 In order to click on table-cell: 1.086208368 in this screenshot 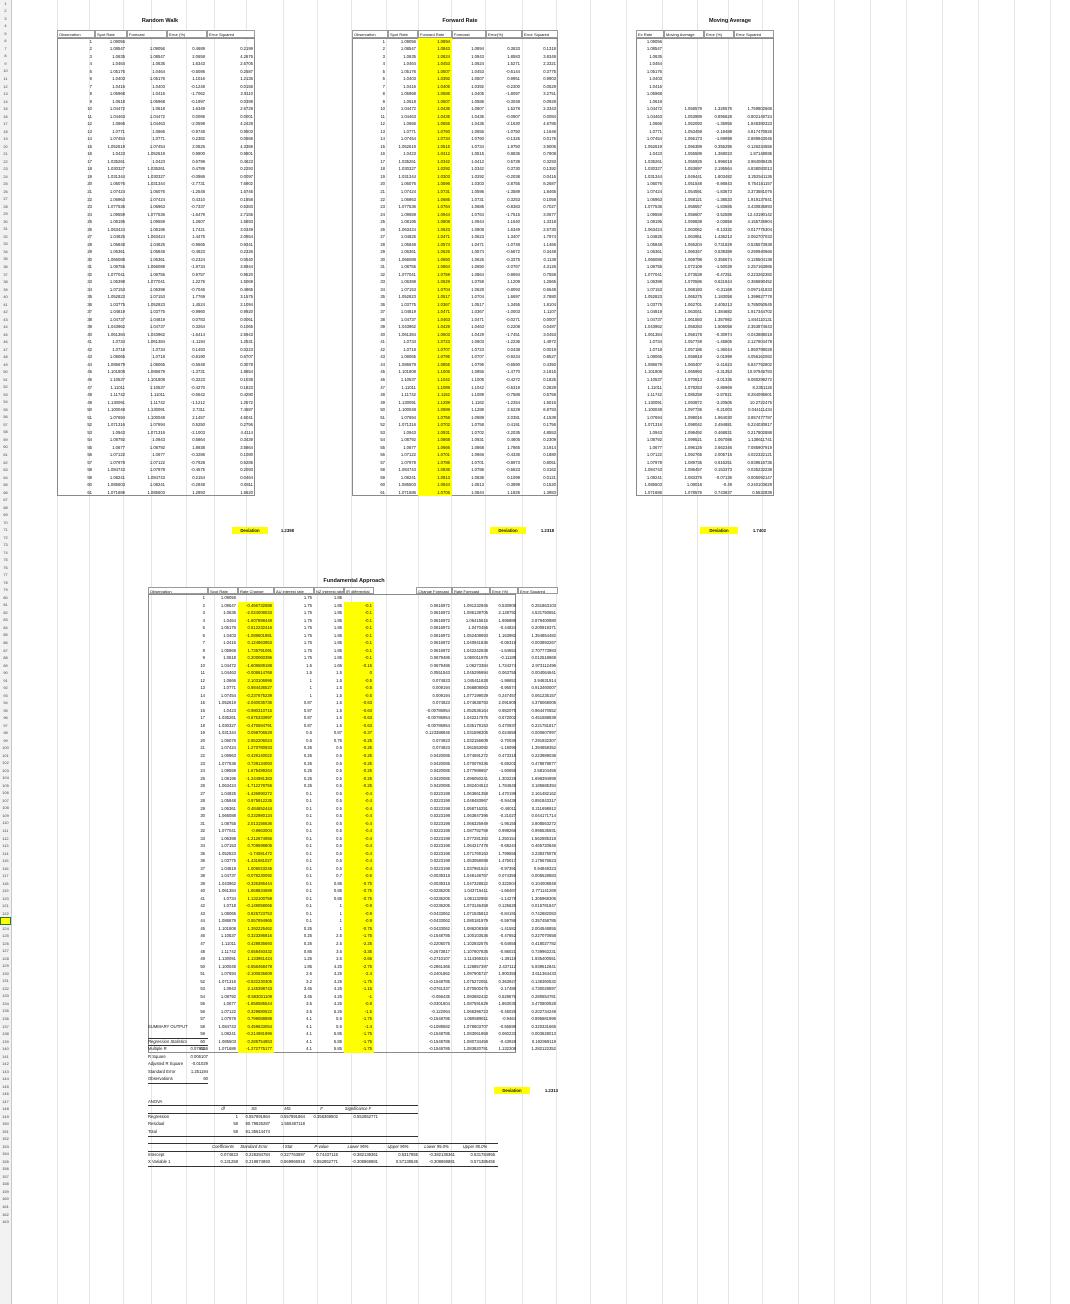, I will do `click(471, 929)`.